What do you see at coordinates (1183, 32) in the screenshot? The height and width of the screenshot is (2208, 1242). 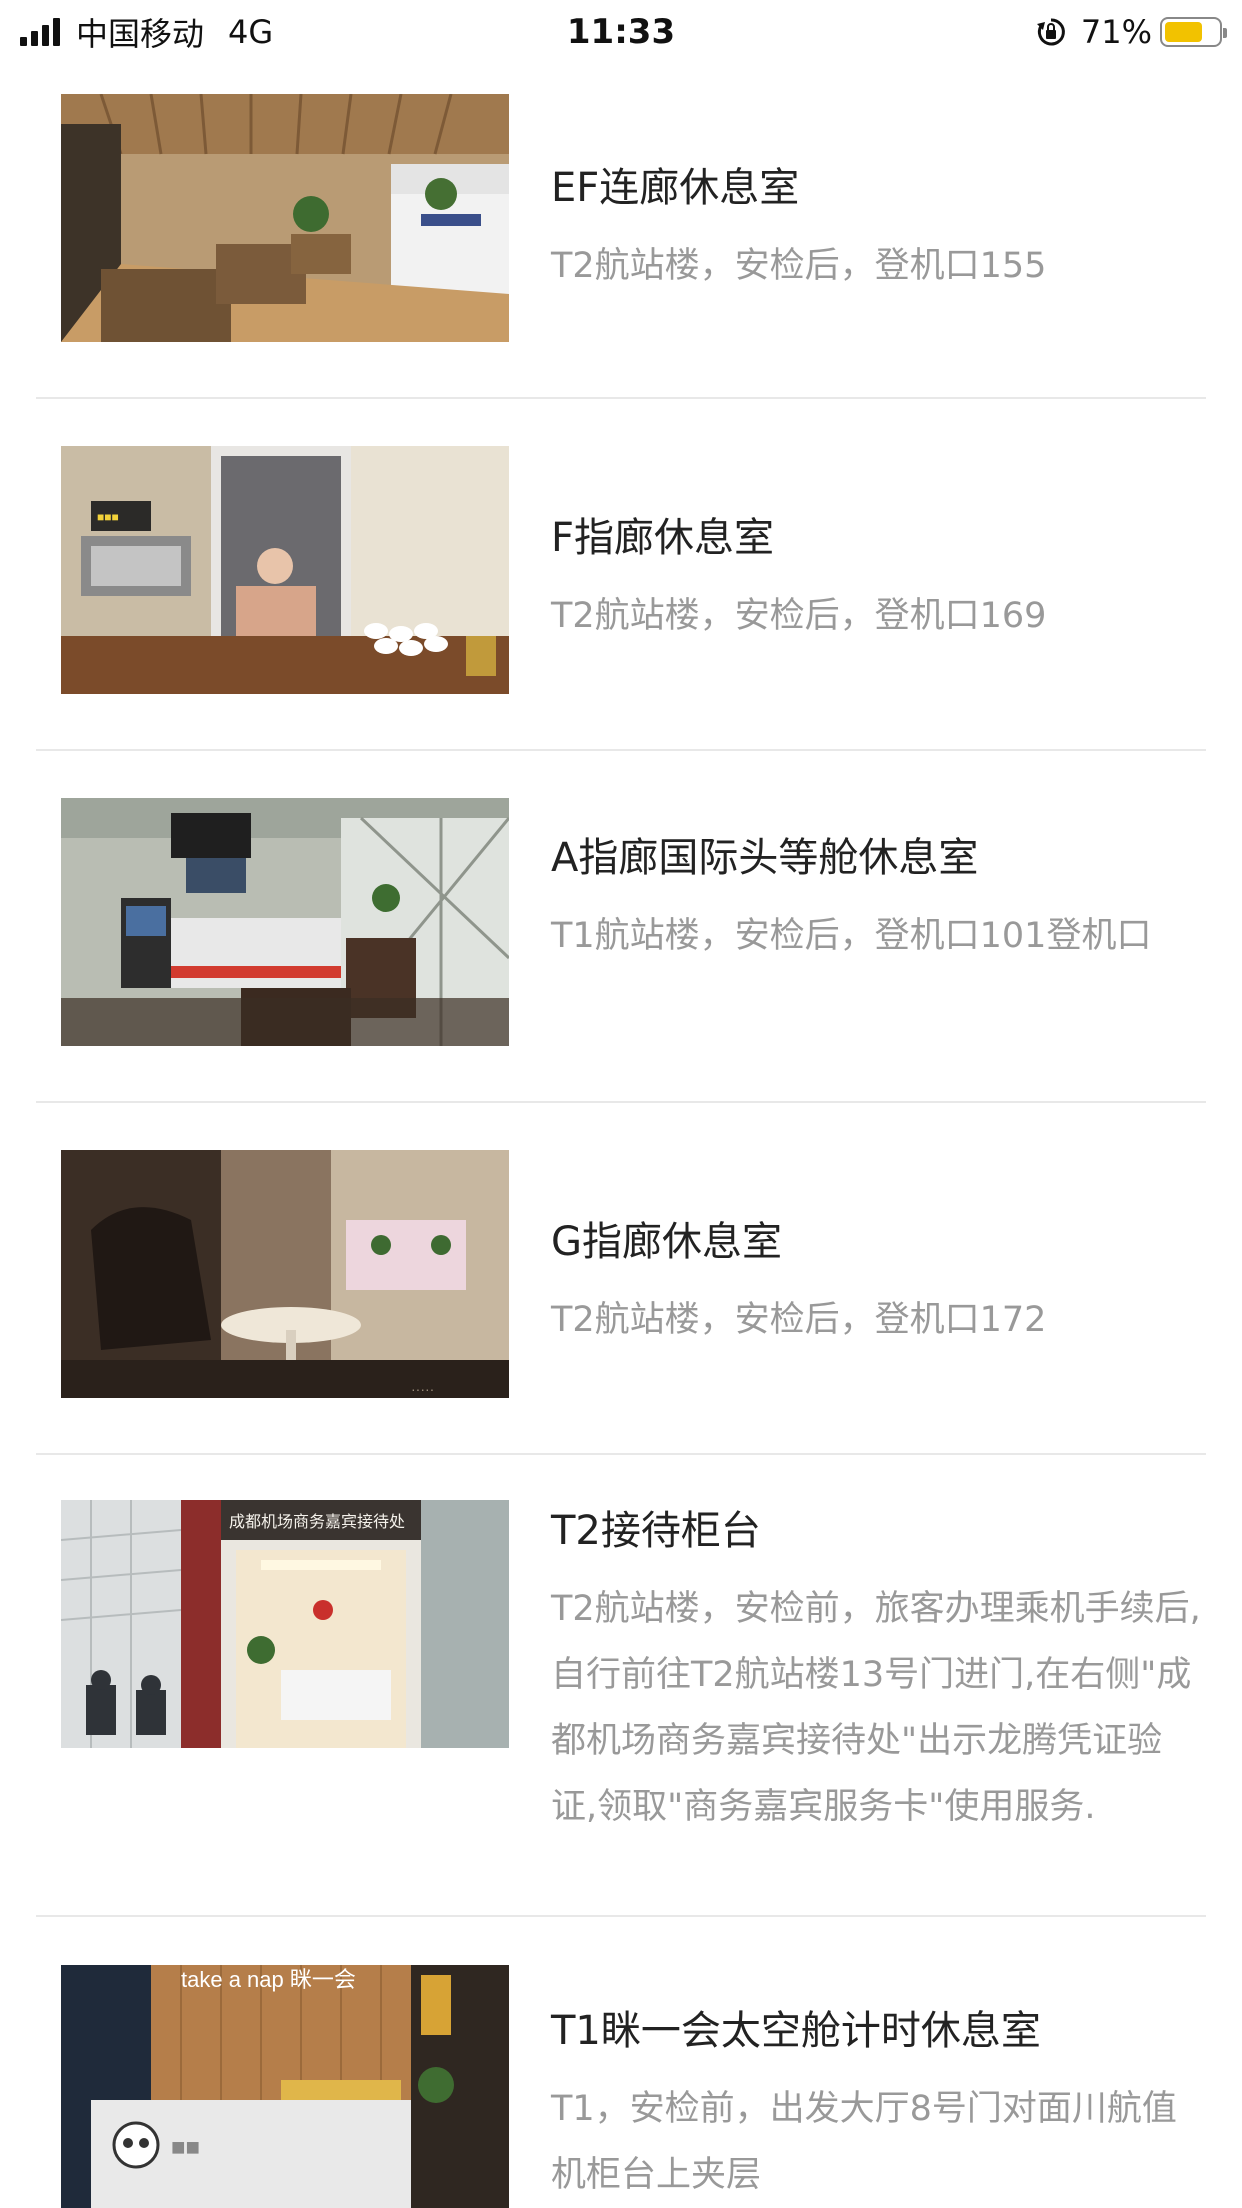 I see `battery-level-fill` at bounding box center [1183, 32].